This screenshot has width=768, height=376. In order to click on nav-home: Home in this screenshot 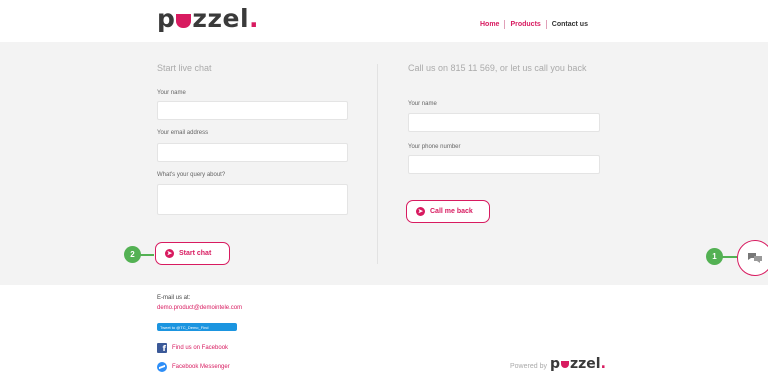, I will do `click(489, 24)`.